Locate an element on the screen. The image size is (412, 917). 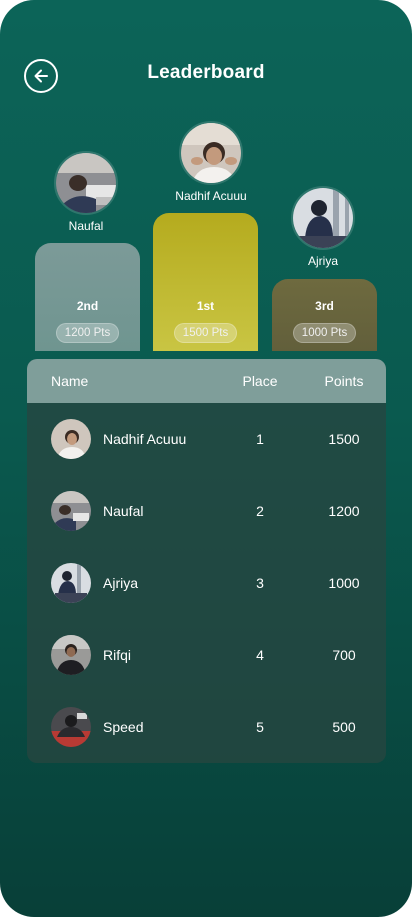
points-badge-second: 1200 Pts is located at coordinates (87, 333).